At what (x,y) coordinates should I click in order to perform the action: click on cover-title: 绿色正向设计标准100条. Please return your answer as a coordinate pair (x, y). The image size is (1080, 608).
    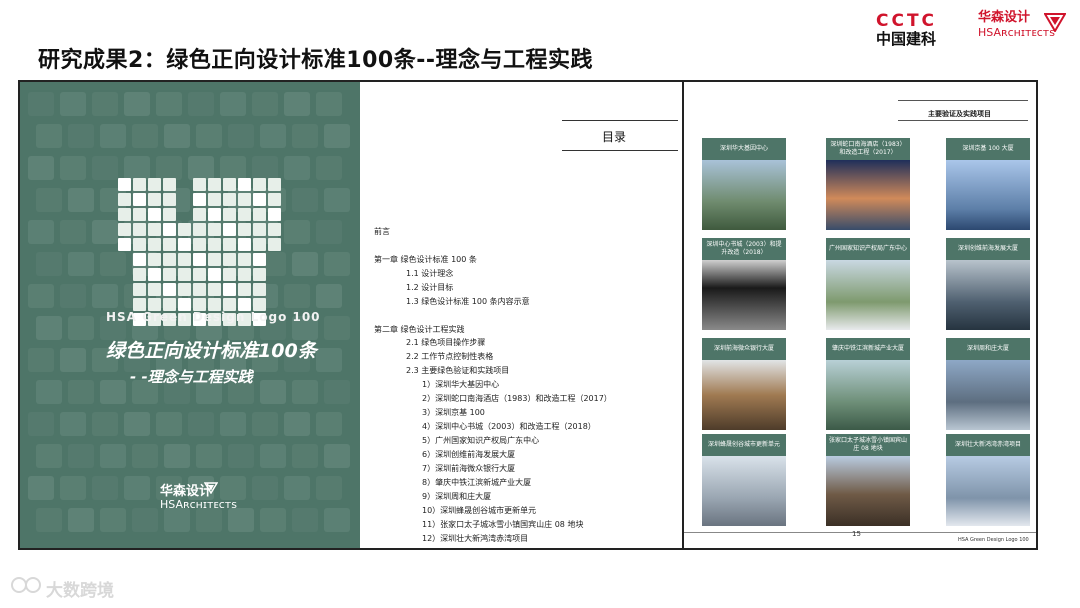
    Looking at the image, I should click on (211, 351).